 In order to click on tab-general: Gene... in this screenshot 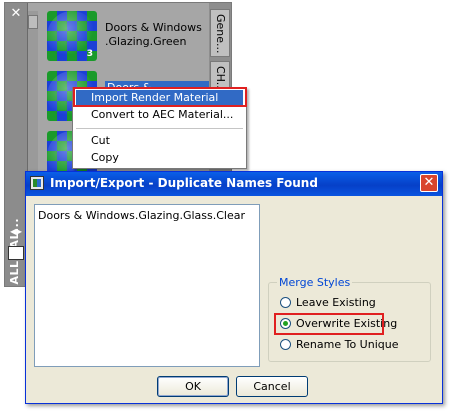, I will do `click(220, 33)`.